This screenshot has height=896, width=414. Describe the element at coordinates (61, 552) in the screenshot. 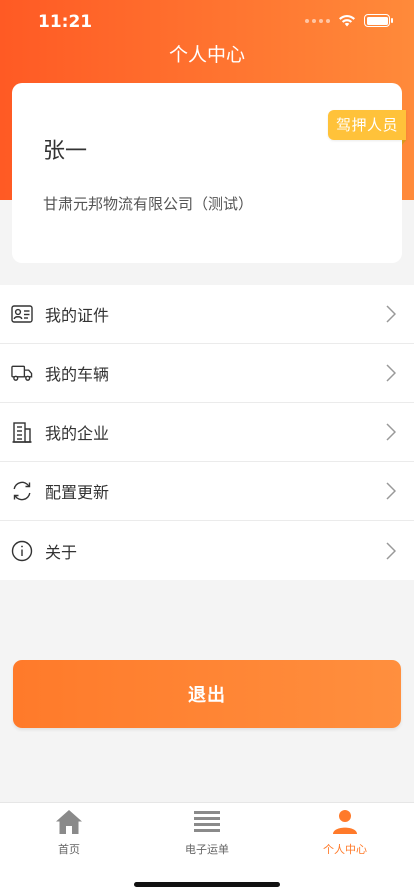

I see `menu-label: 关于` at that location.